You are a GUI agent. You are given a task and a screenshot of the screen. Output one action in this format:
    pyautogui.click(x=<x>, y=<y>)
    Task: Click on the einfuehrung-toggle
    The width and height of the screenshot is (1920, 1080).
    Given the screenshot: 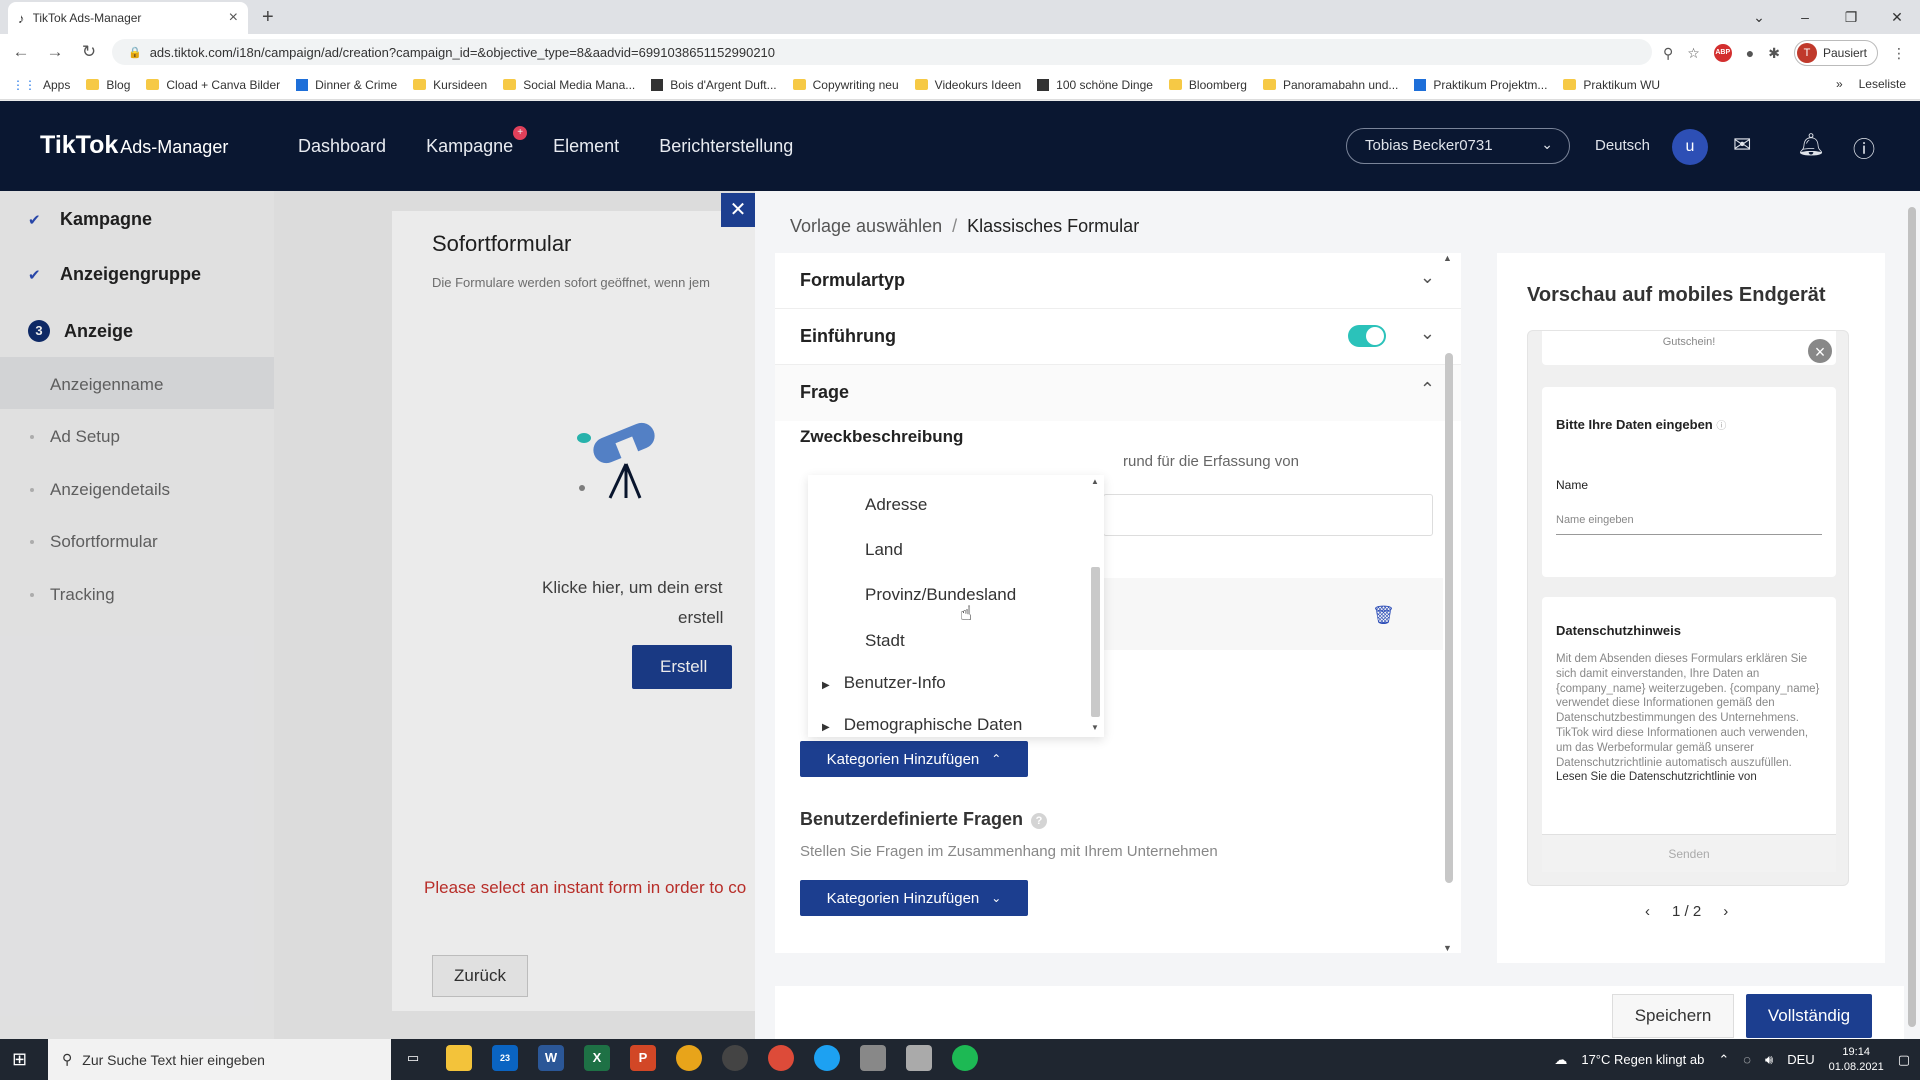 What is the action you would take?
    pyautogui.click(x=1367, y=336)
    